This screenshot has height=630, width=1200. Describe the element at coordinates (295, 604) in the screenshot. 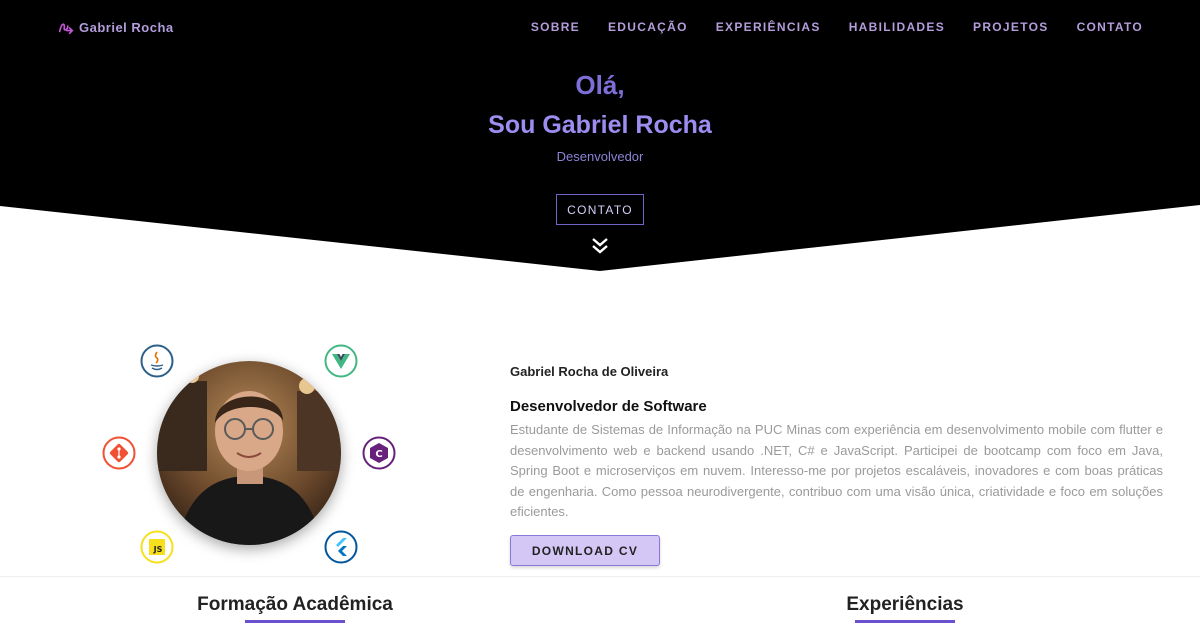

I see `education-section-title: Formação Acadêmica` at that location.